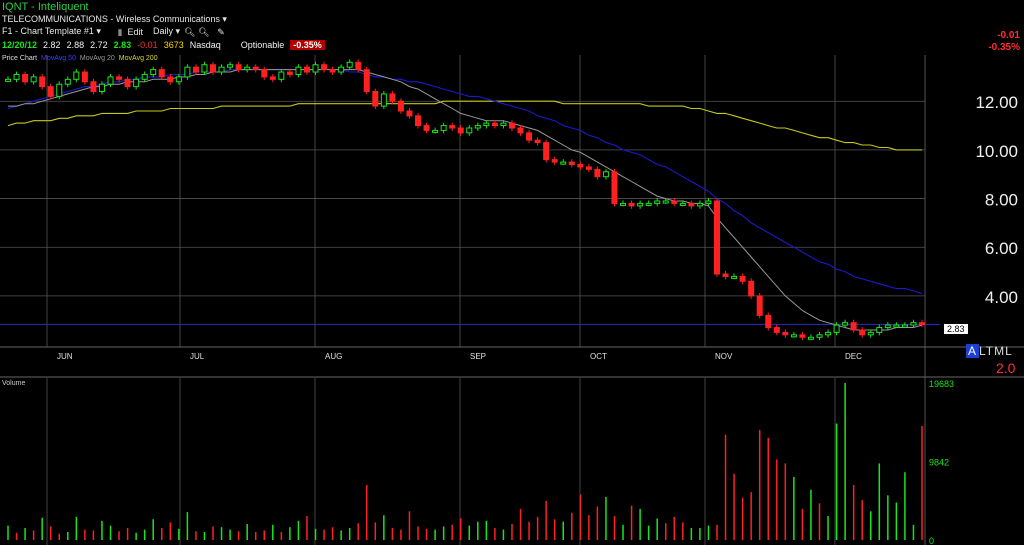 The width and height of the screenshot is (1024, 545). I want to click on y-tick-label: 8.00, so click(1001, 200).